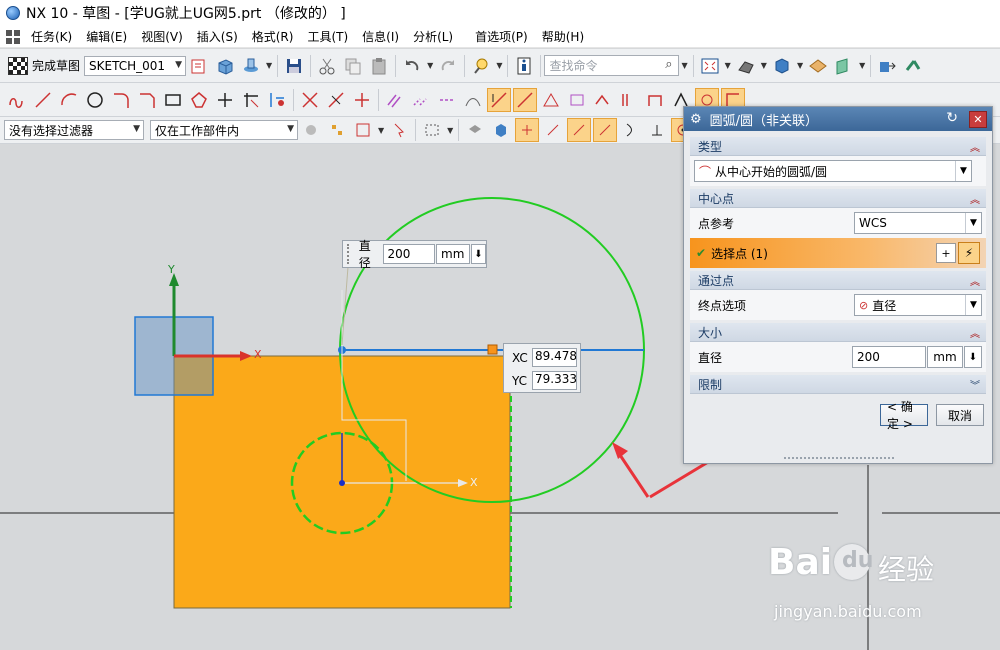 This screenshot has height=650, width=1000. What do you see at coordinates (447, 100) in the screenshot?
I see `mirror-curve-icon` at bounding box center [447, 100].